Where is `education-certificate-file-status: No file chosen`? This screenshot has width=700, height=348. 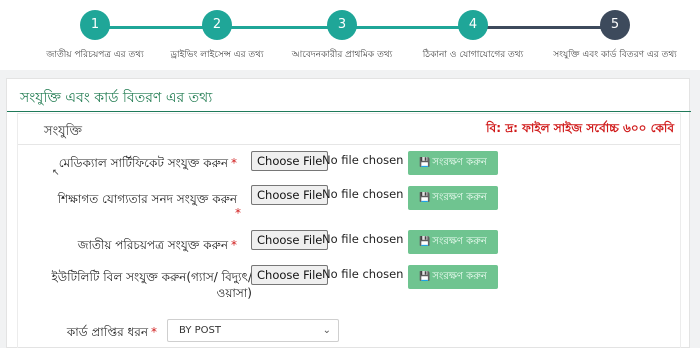 education-certificate-file-status: No file chosen is located at coordinates (363, 194).